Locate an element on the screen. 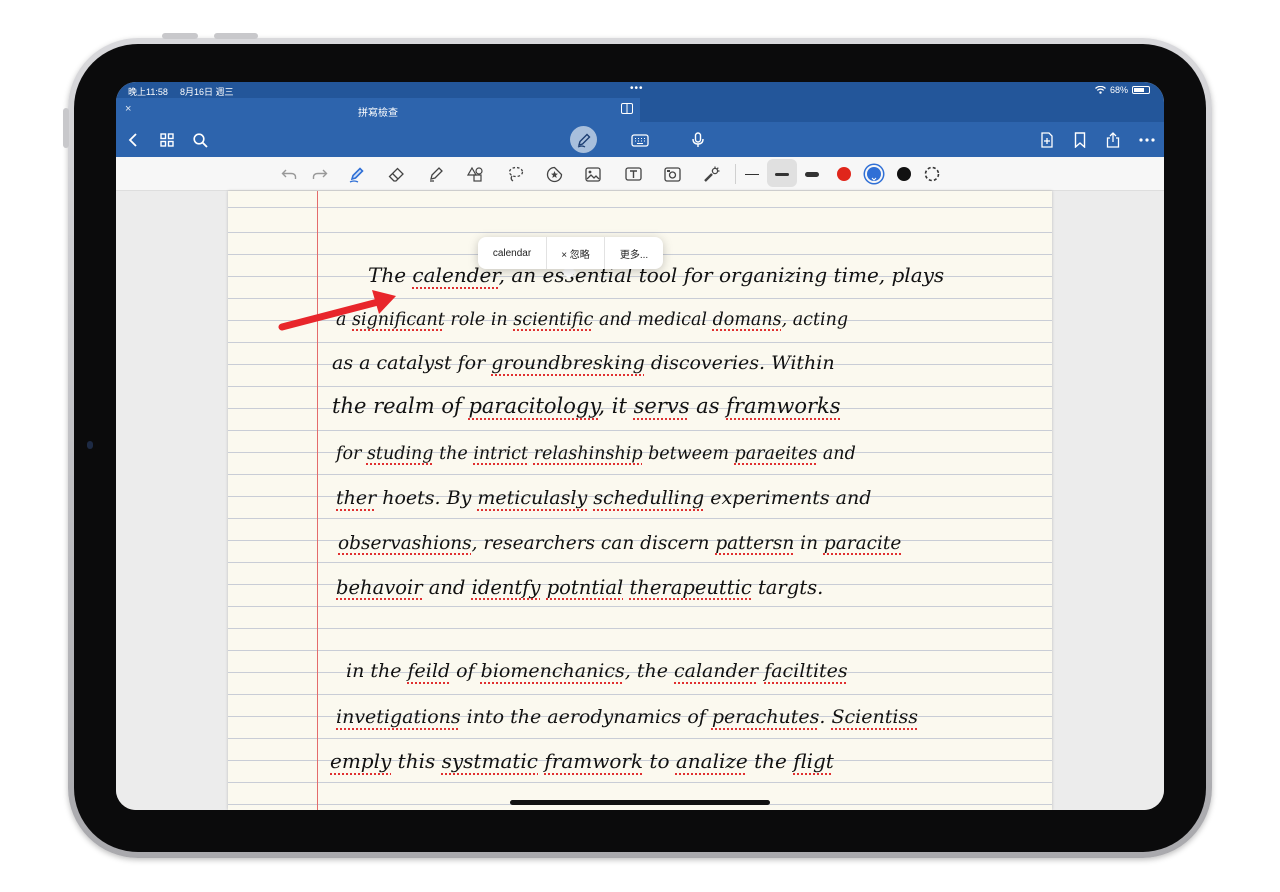 The height and width of the screenshot is (892, 1280). misspelled-word: systmatic is located at coordinates (490, 761).